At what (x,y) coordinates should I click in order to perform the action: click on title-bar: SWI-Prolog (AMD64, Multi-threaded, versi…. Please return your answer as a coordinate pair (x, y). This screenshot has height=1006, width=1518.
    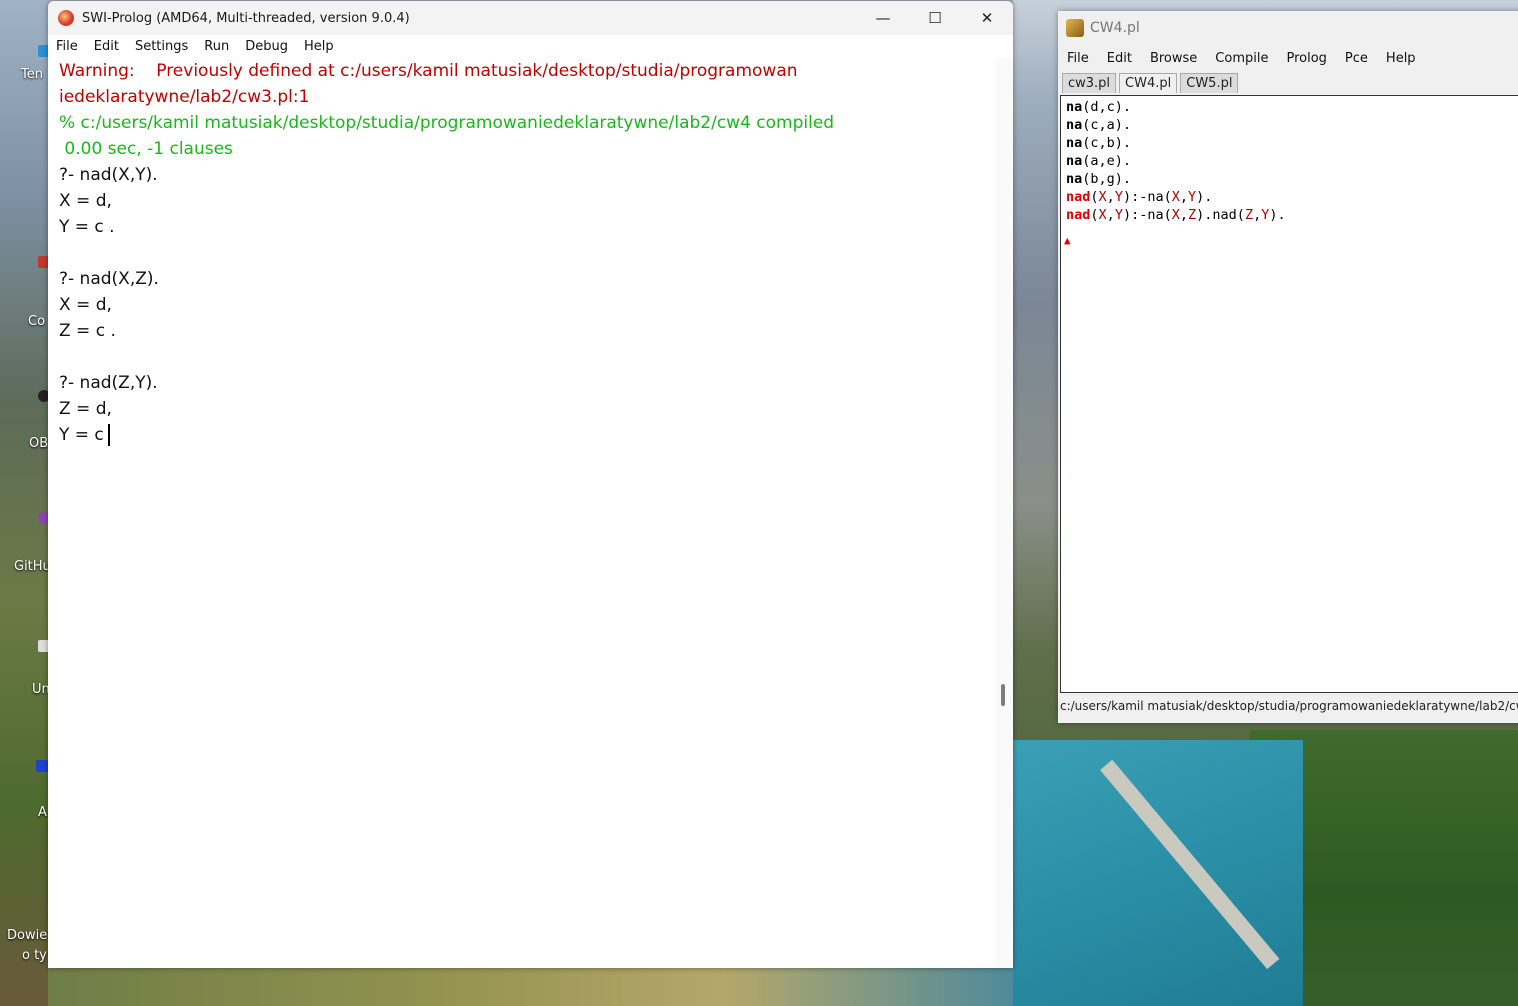
    Looking at the image, I should click on (530, 18).